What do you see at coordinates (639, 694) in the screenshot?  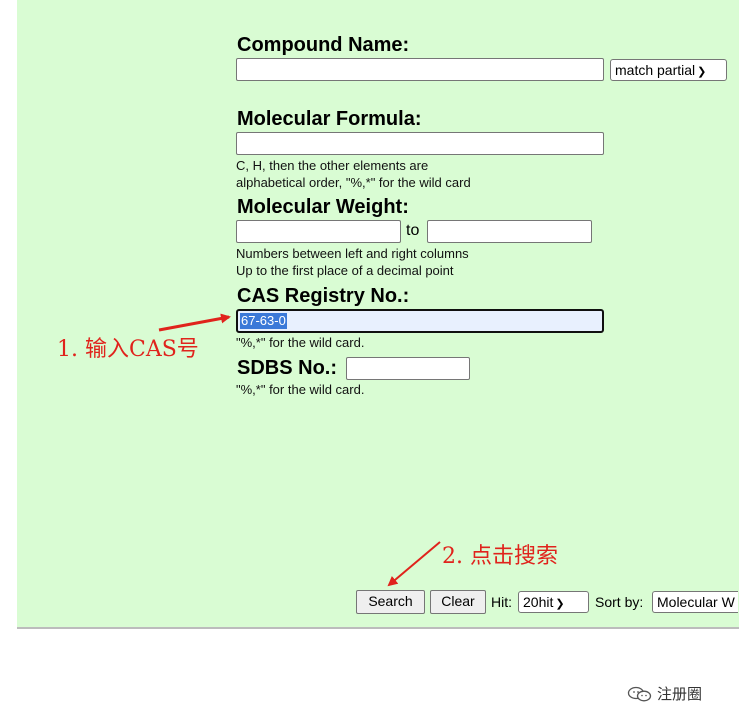 I see `wechat-icon` at bounding box center [639, 694].